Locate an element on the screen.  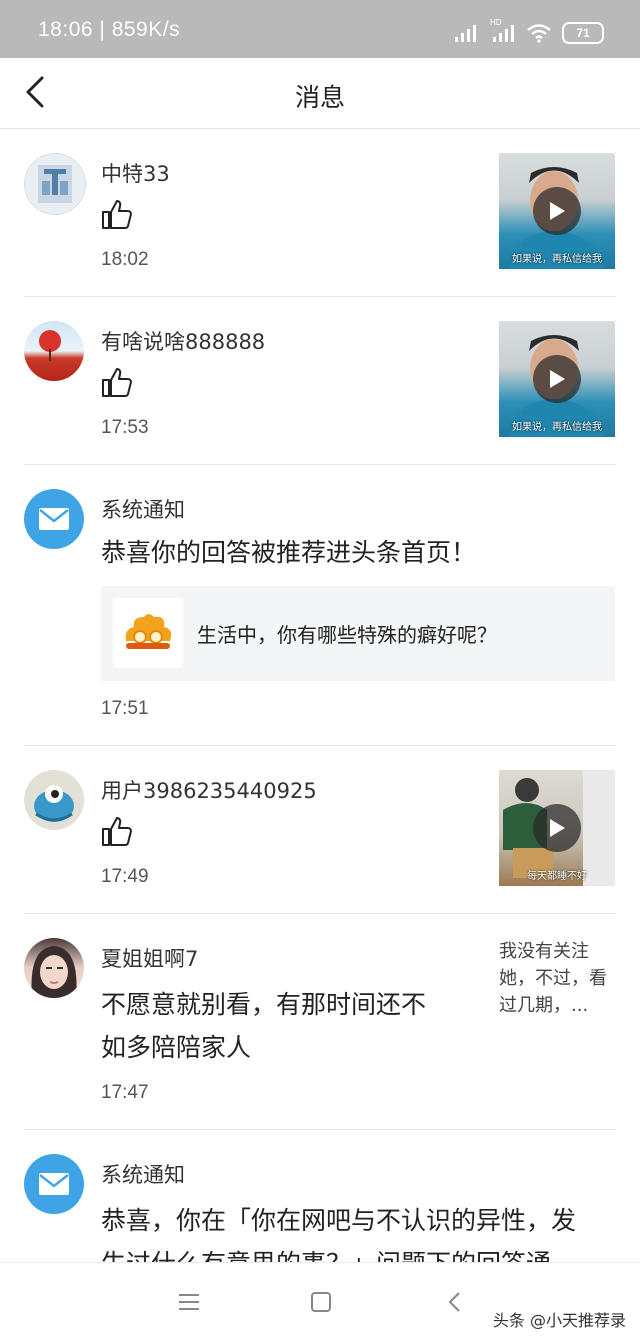
avatar-image-icon is located at coordinates (55, 184).